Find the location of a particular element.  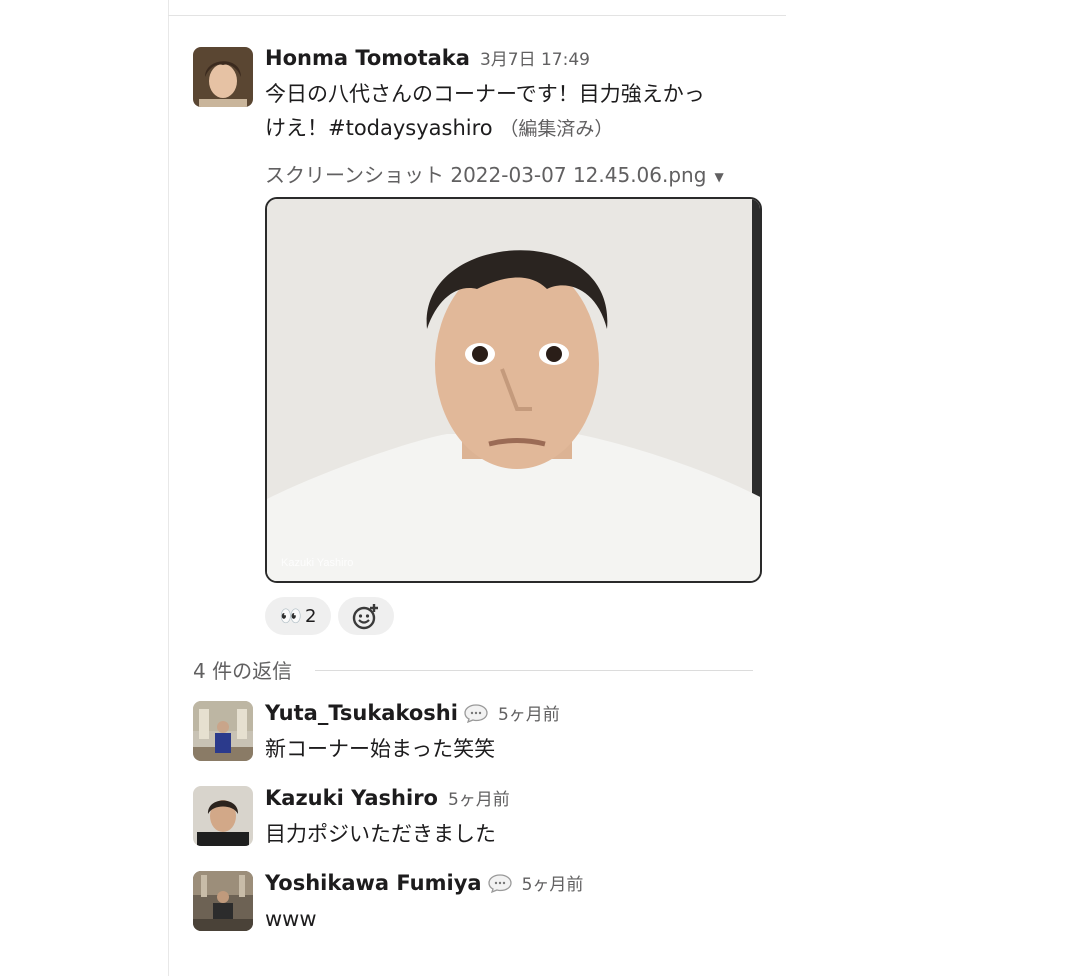

attachment-filename: スクリーンショット 2022-03-07 12.45.06.png ▼ is located at coordinates (494, 173).